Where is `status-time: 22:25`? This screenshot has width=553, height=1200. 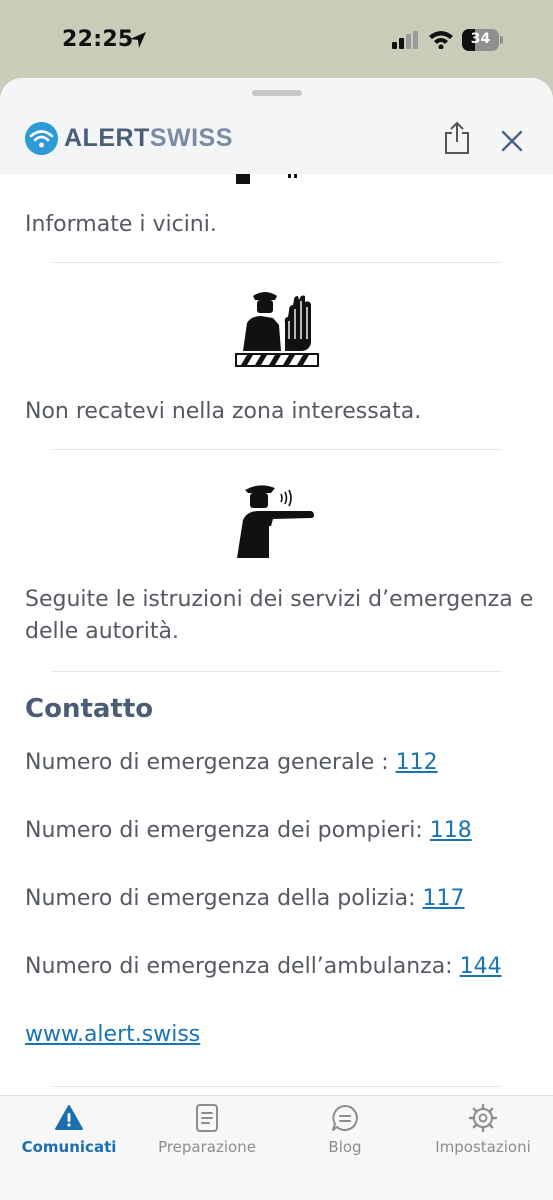 status-time: 22:25 is located at coordinates (98, 39).